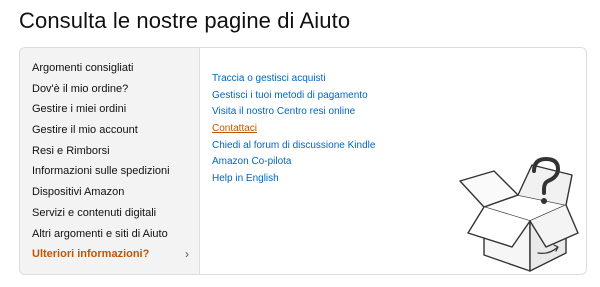 This screenshot has width=600, height=287. What do you see at coordinates (101, 171) in the screenshot?
I see `sidebar-item-label: Informazioni sulle spedizioni` at bounding box center [101, 171].